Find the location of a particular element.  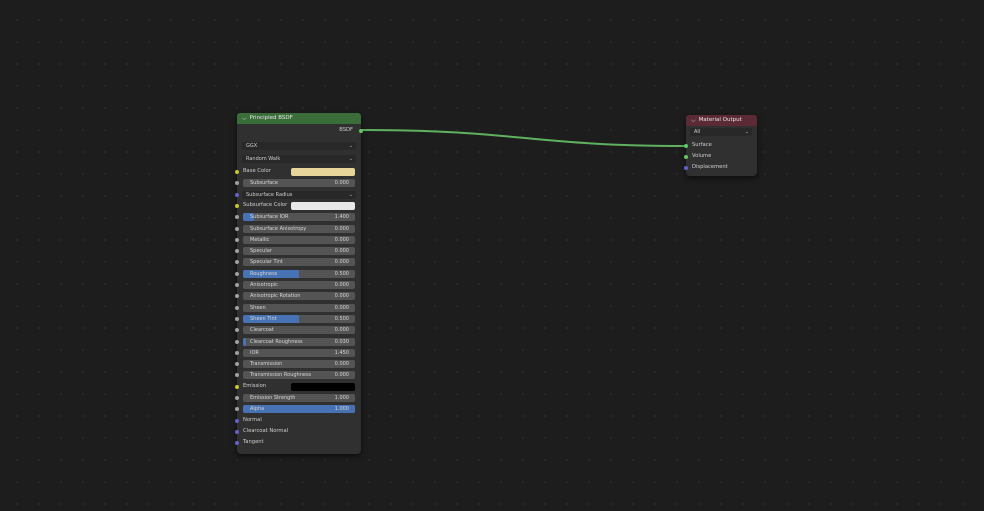

specular-tint-label: Specular Tint is located at coordinates (266, 262).